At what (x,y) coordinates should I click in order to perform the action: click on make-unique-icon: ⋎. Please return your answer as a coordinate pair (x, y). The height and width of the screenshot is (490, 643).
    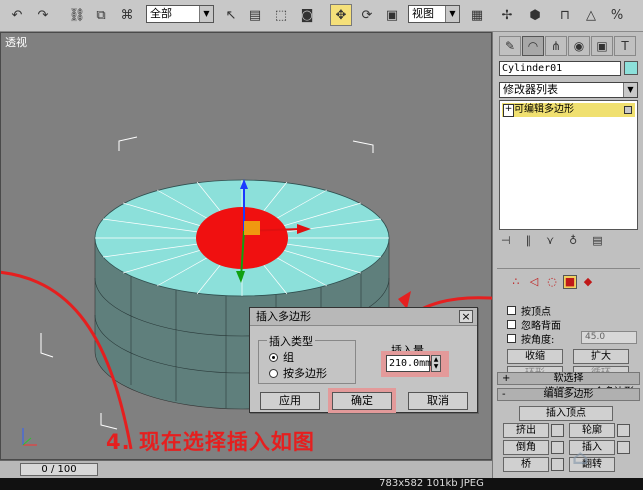
    Looking at the image, I should click on (550, 243).